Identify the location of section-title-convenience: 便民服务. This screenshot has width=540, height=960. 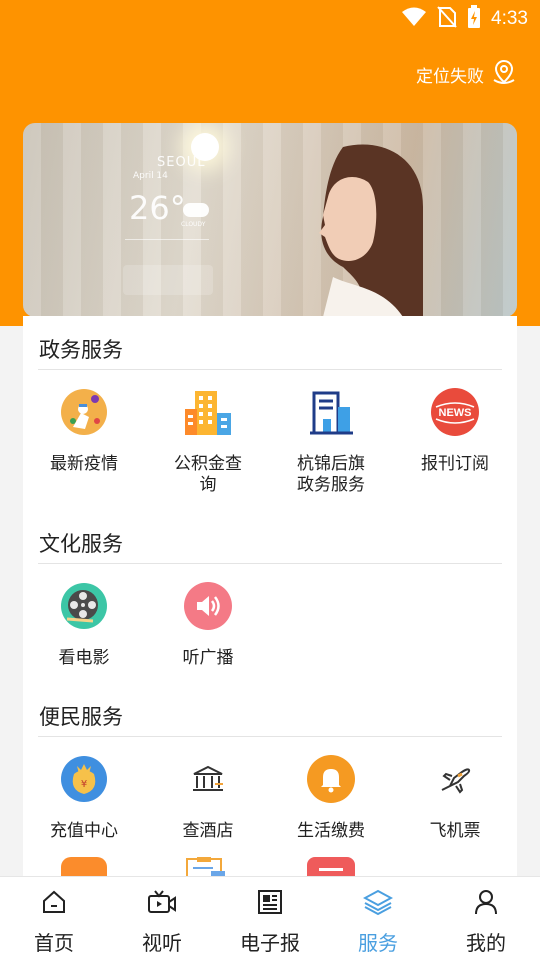
(81, 717).